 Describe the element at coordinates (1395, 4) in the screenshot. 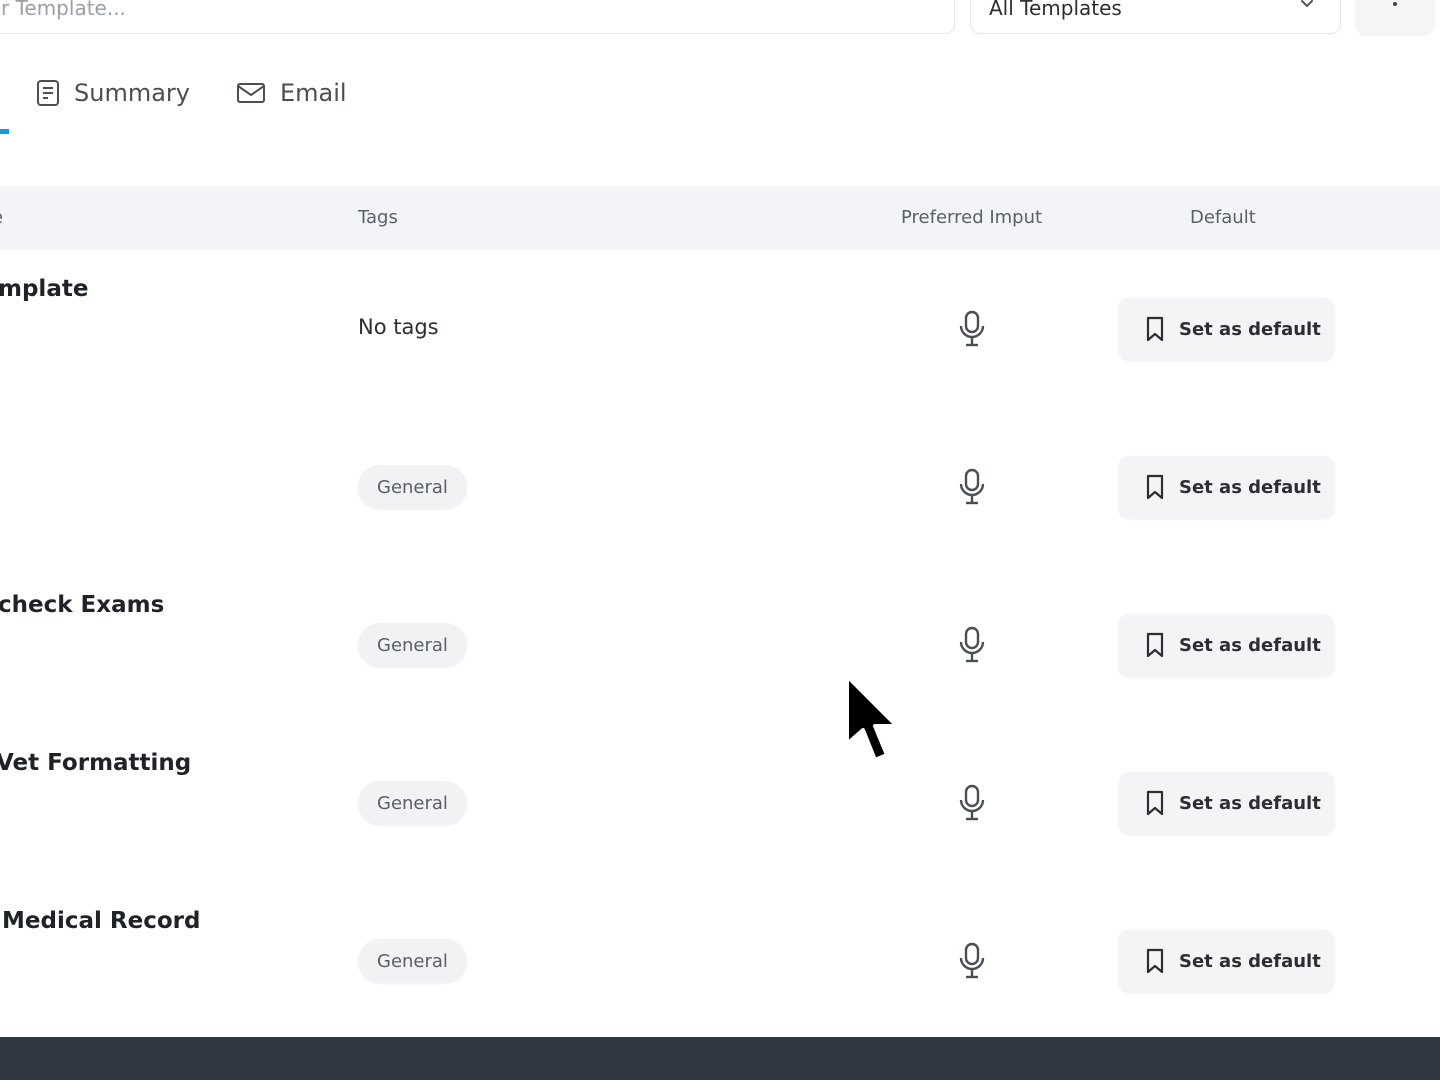

I see `more-icon` at that location.